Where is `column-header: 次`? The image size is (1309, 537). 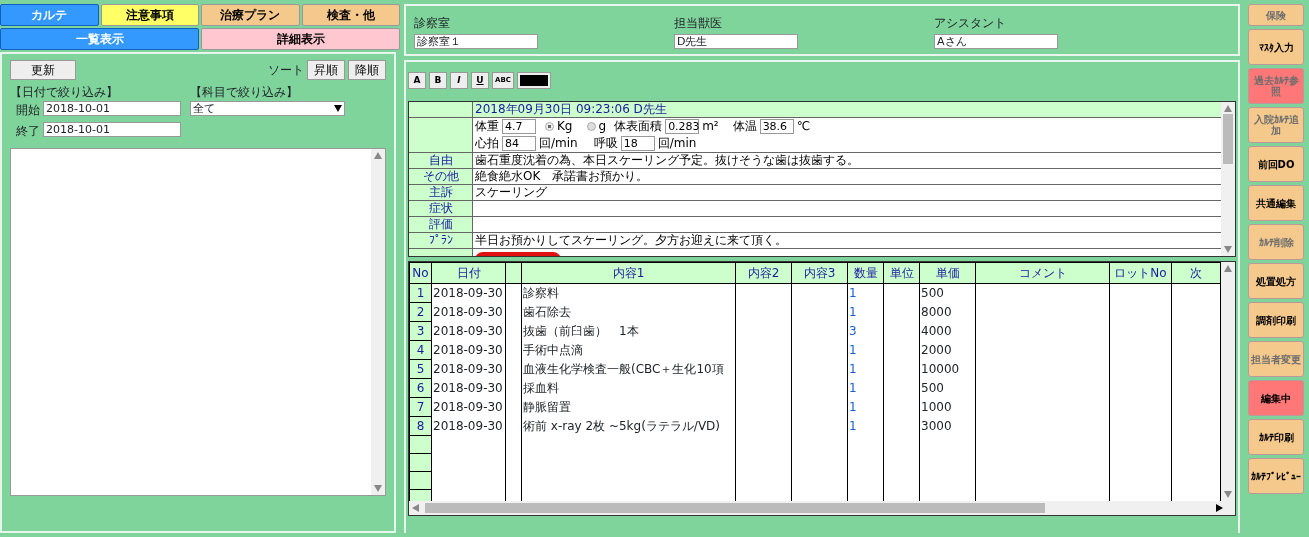 column-header: 次 is located at coordinates (1196, 273).